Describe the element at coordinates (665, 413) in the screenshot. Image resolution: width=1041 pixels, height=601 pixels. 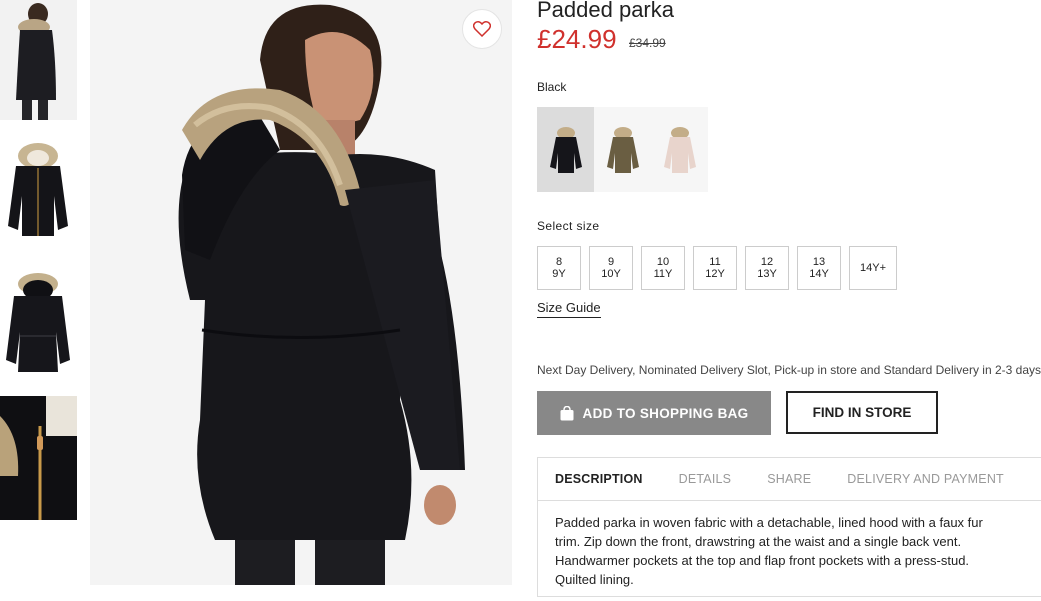
I see `add-to-bag-label: ADD TO SHOPPING BAG` at that location.